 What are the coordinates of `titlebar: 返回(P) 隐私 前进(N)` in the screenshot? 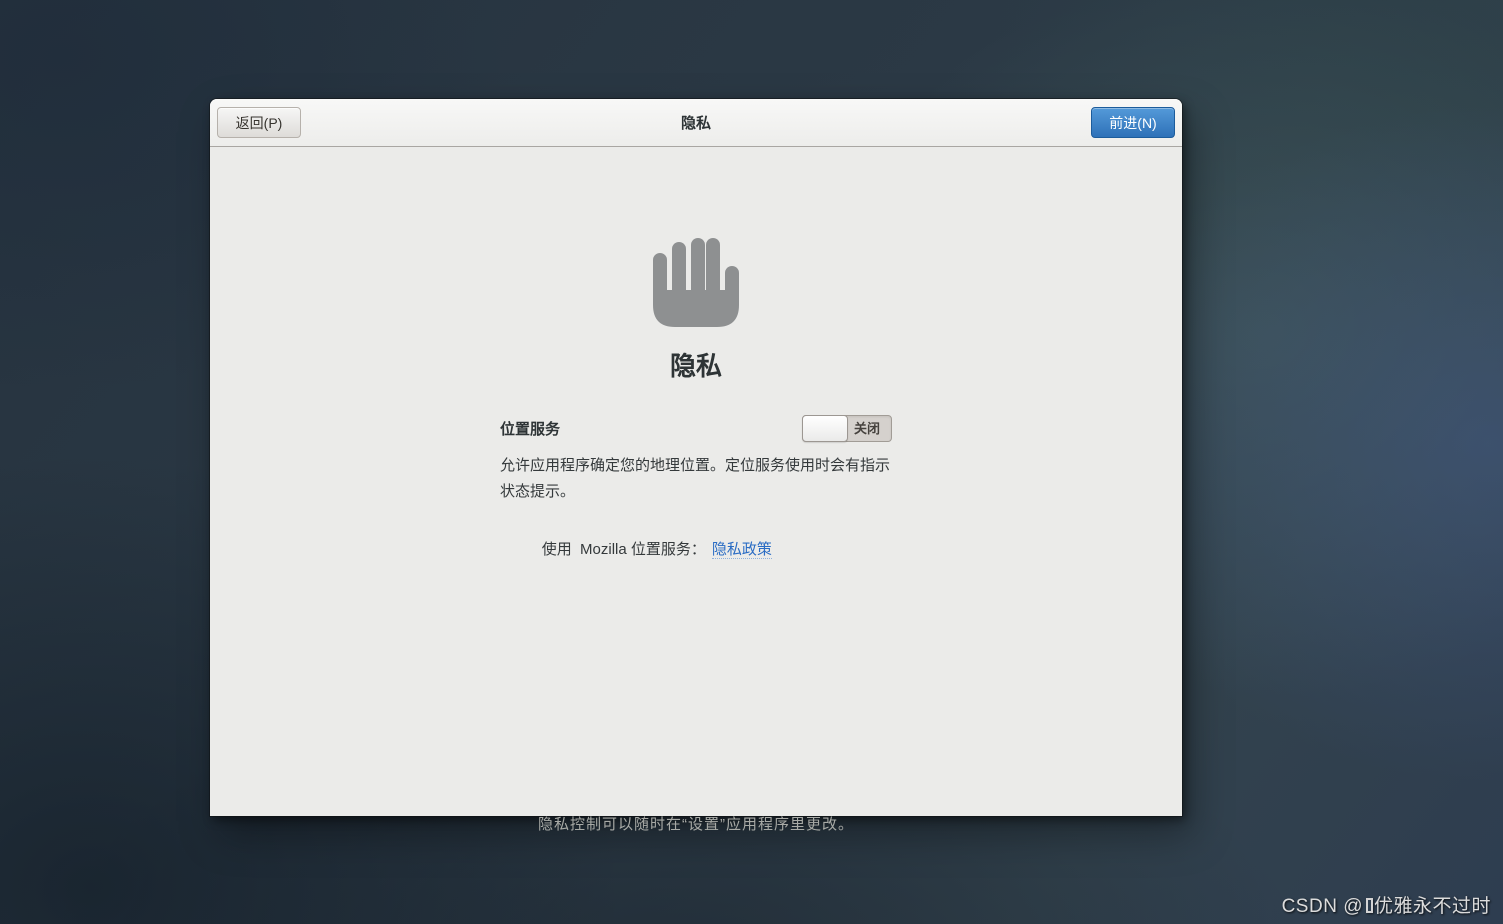 It's located at (696, 123).